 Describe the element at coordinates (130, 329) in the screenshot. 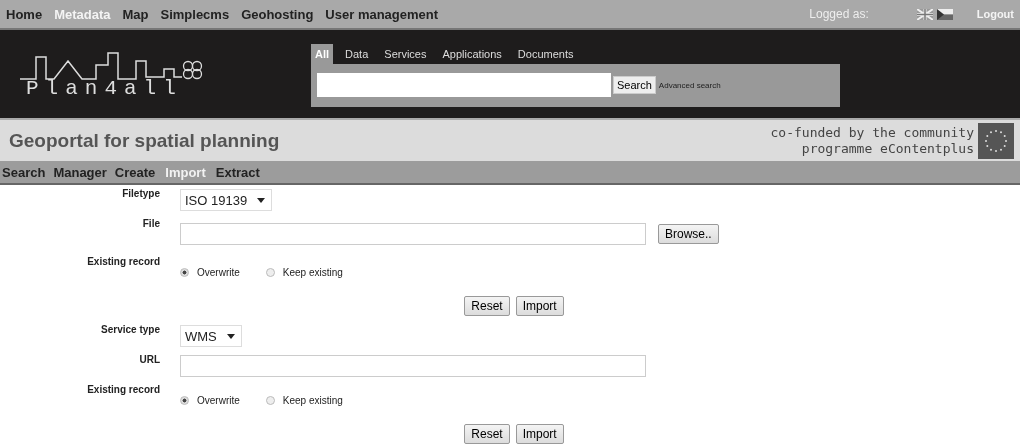

I see `field-label: Service type` at that location.